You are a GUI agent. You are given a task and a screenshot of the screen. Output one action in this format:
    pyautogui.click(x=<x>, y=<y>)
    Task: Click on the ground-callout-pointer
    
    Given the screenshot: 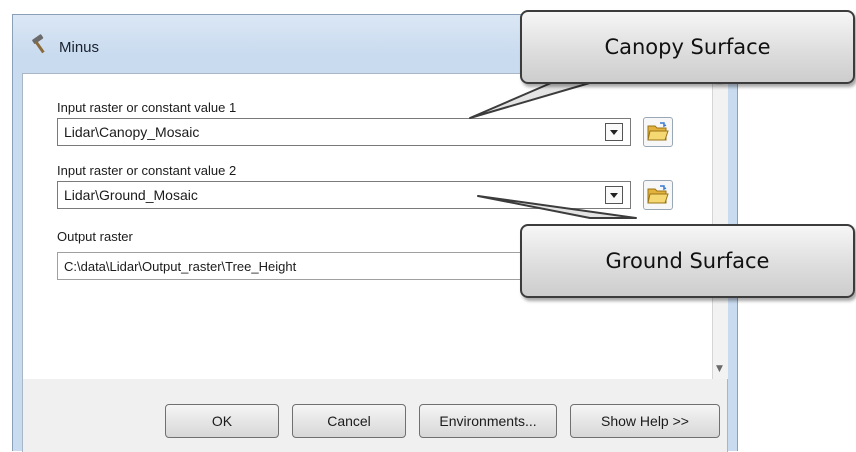 What is the action you would take?
    pyautogui.click(x=557, y=207)
    